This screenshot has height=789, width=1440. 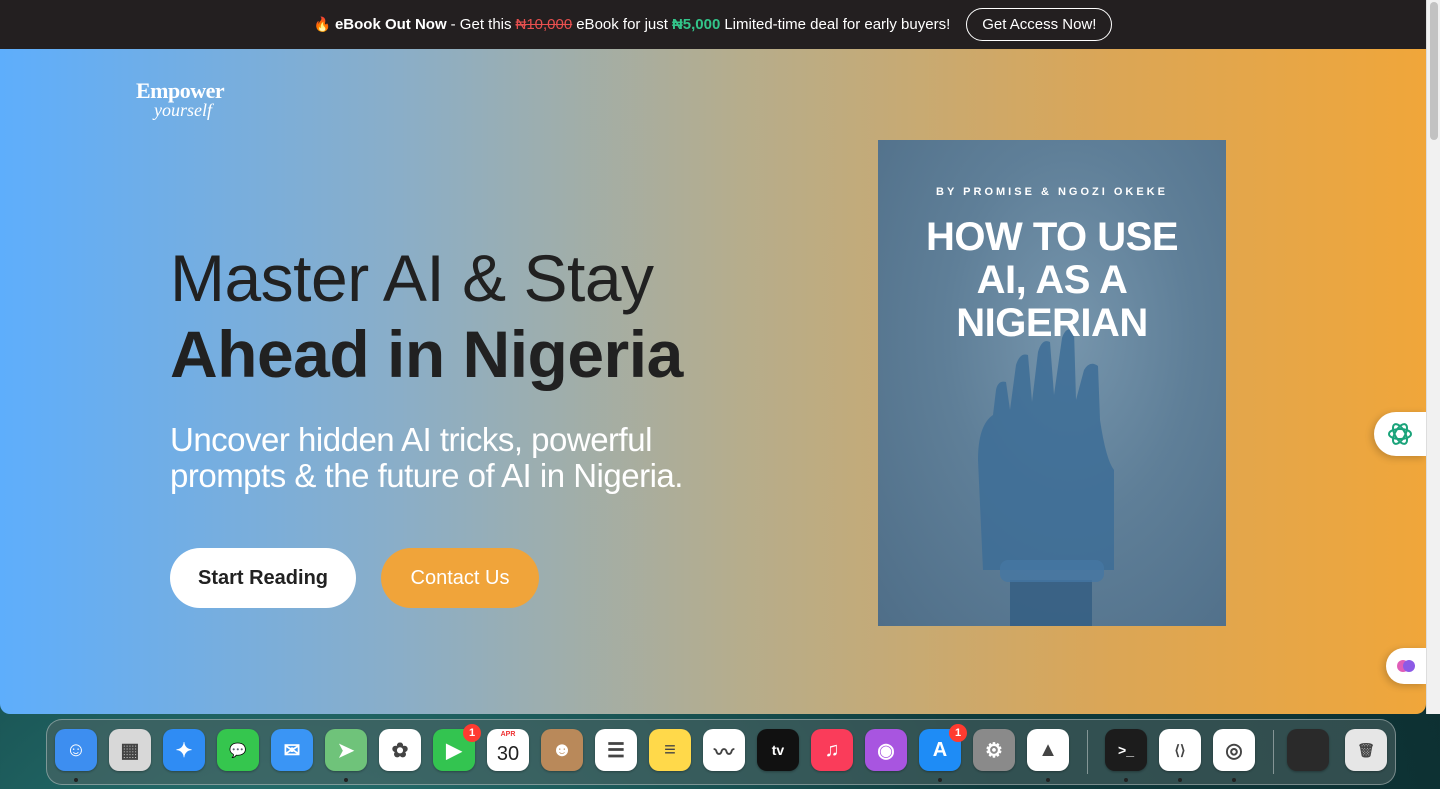 I want to click on brain-widget-button, so click(x=1406, y=666).